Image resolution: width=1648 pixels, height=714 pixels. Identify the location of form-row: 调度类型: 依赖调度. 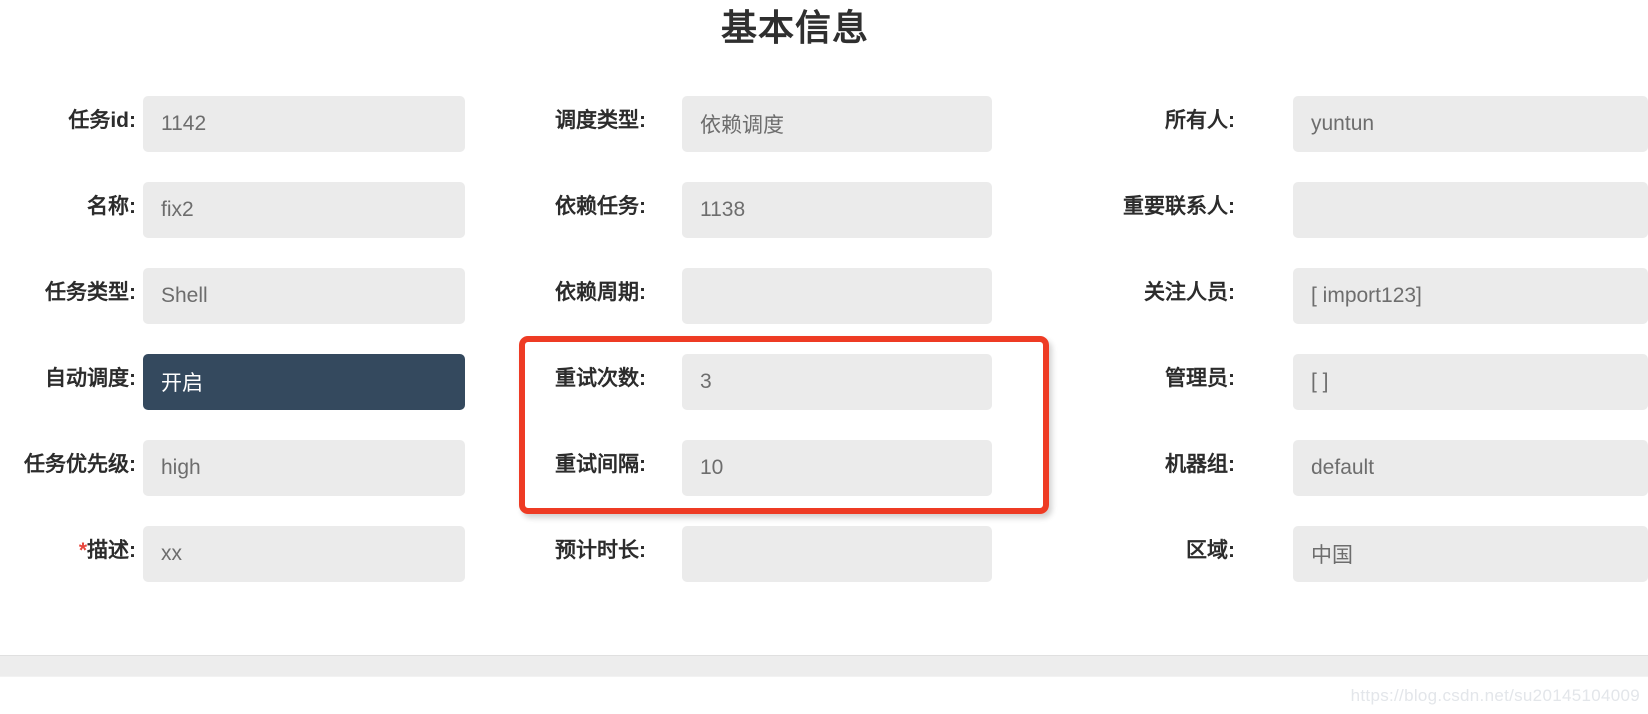
(752, 131).